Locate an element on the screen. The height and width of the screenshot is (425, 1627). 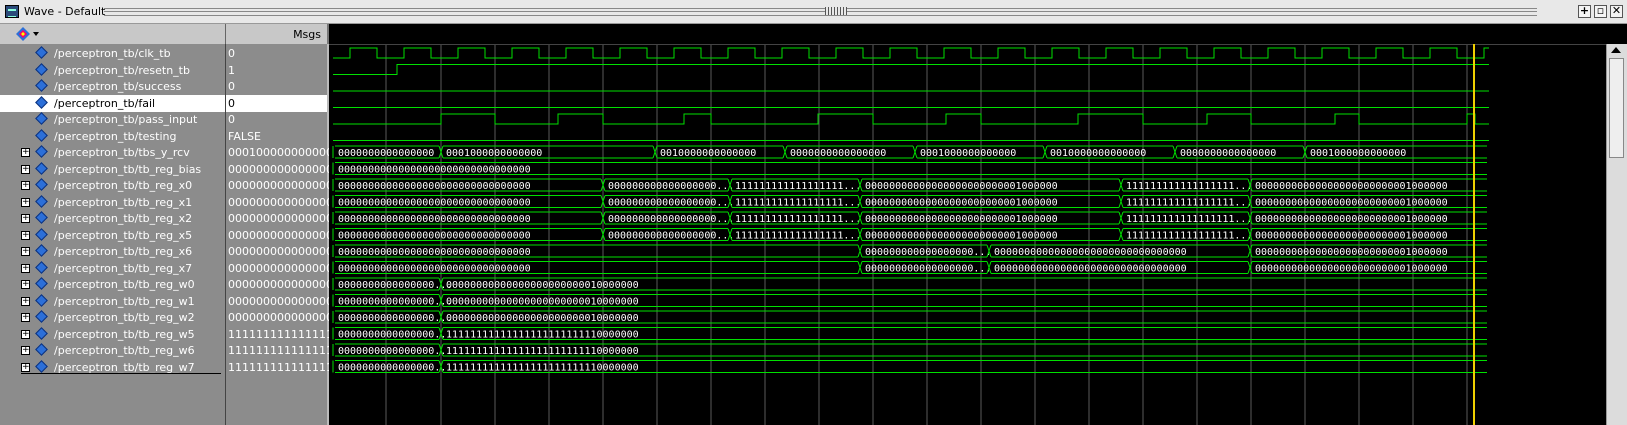
zoom-in-icon: + is located at coordinates (1584, 11).